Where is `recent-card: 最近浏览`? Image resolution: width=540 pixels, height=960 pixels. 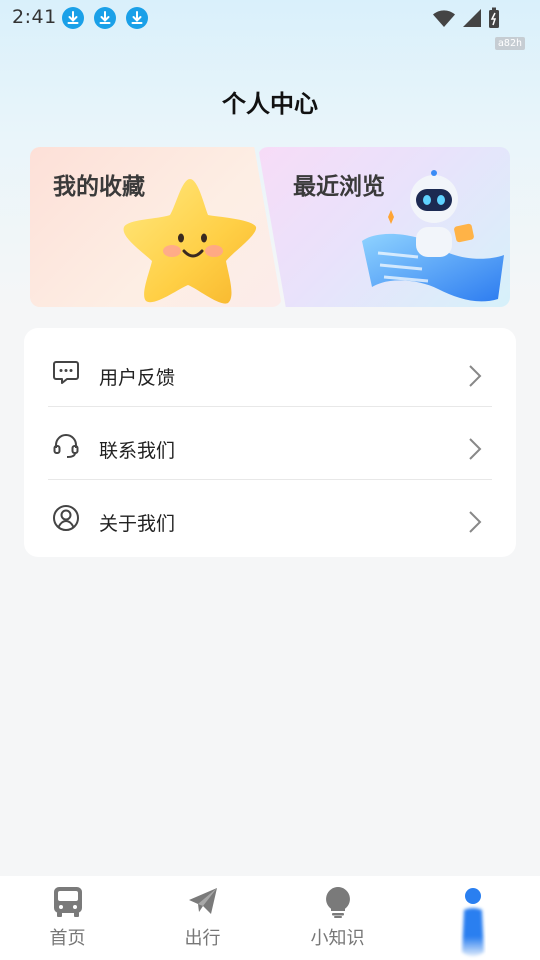 recent-card: 最近浏览 is located at coordinates (384, 227).